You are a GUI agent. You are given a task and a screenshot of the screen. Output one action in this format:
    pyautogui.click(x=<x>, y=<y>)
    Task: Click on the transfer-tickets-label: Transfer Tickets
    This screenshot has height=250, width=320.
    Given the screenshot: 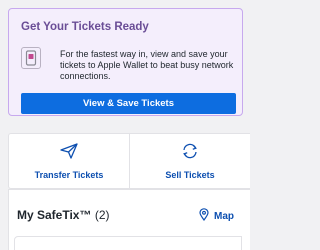 What is the action you would take?
    pyautogui.click(x=69, y=174)
    